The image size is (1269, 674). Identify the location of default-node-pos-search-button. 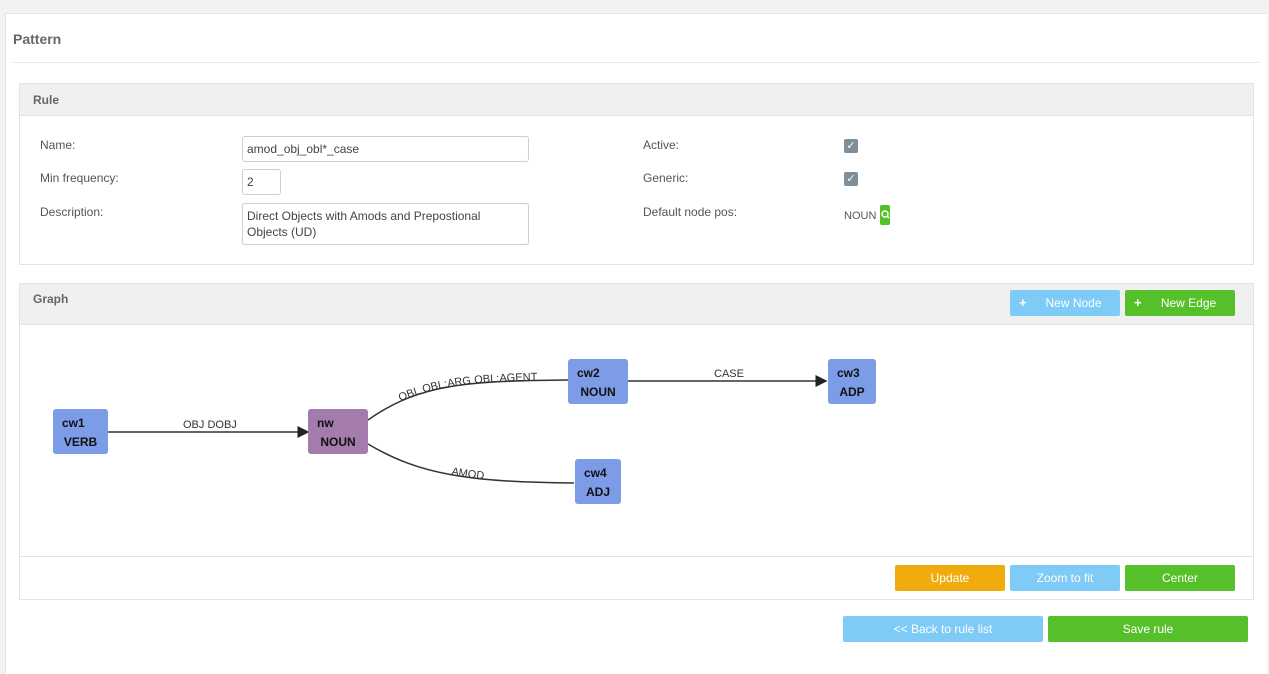
(885, 215).